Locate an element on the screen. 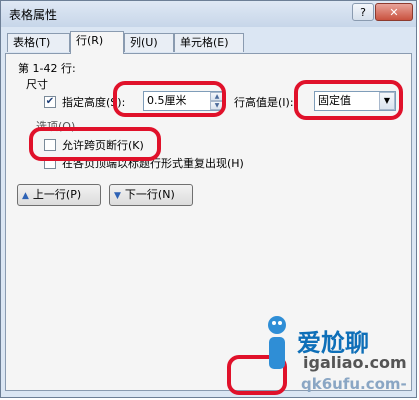 This screenshot has height=400, width=419. tab-cell: 单元格(E) is located at coordinates (209, 42).